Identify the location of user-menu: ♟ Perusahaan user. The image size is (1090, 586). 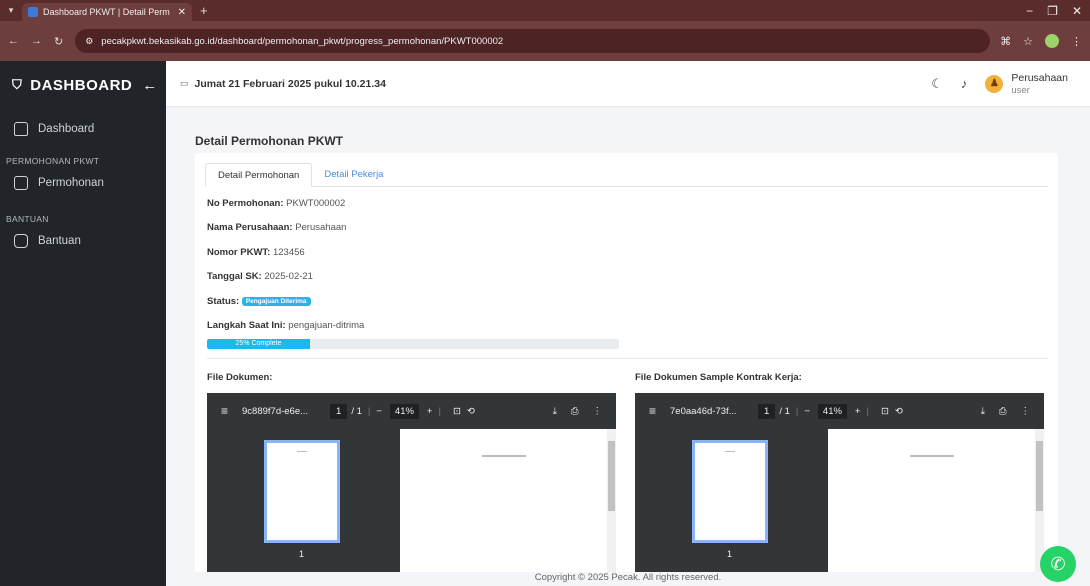
(1026, 84).